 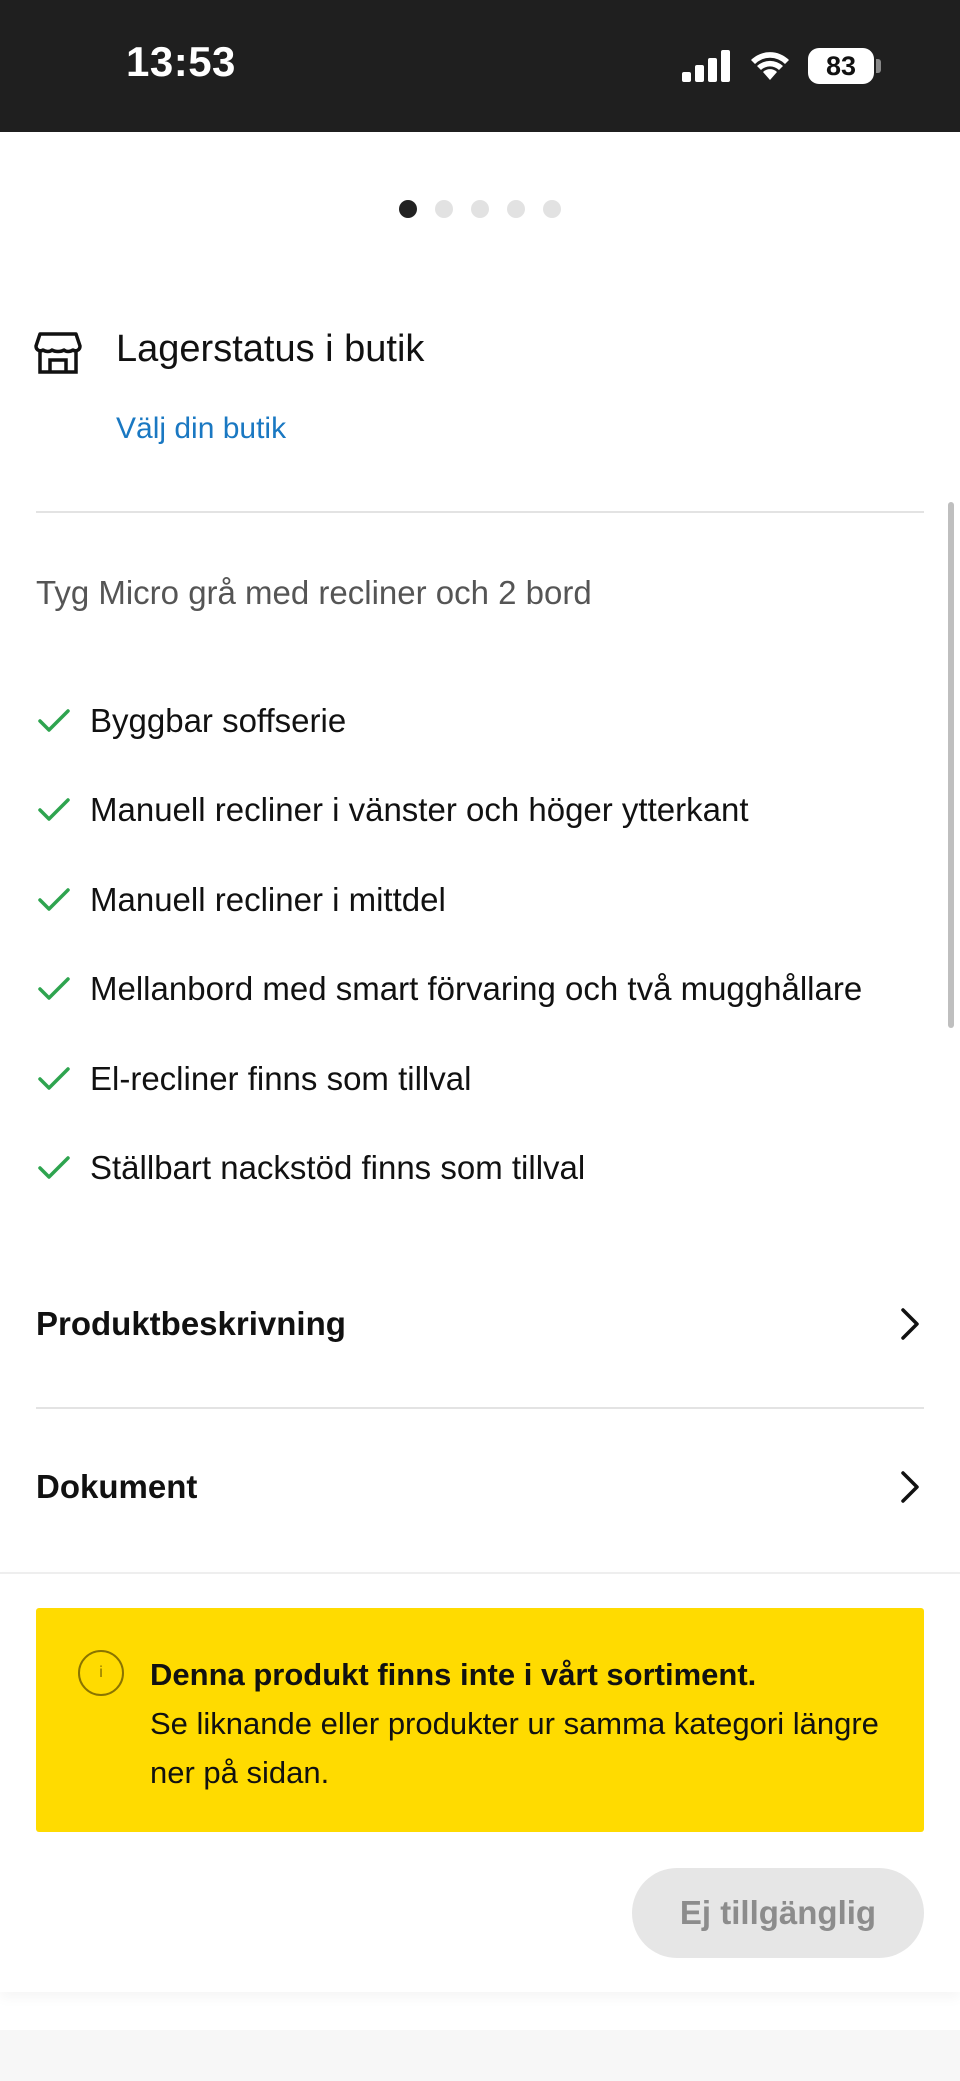 I want to click on feature-item: Byggbar soffserie, so click(x=449, y=721).